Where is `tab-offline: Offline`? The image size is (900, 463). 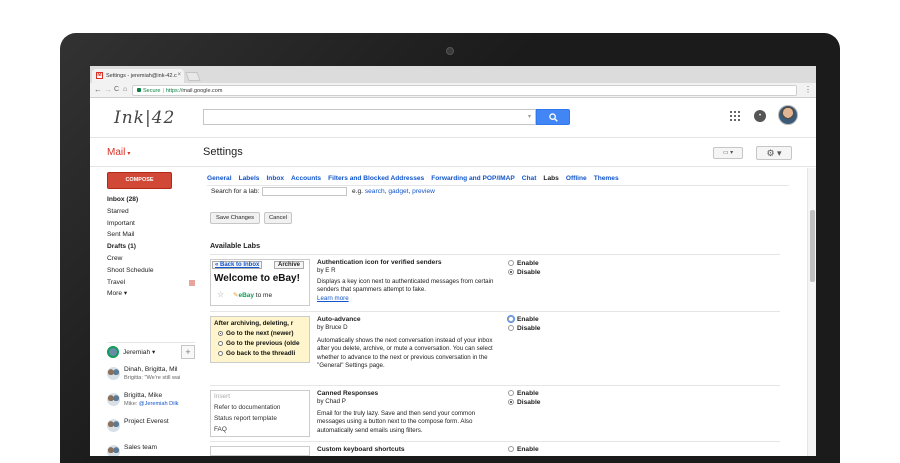 tab-offline: Offline is located at coordinates (576, 178).